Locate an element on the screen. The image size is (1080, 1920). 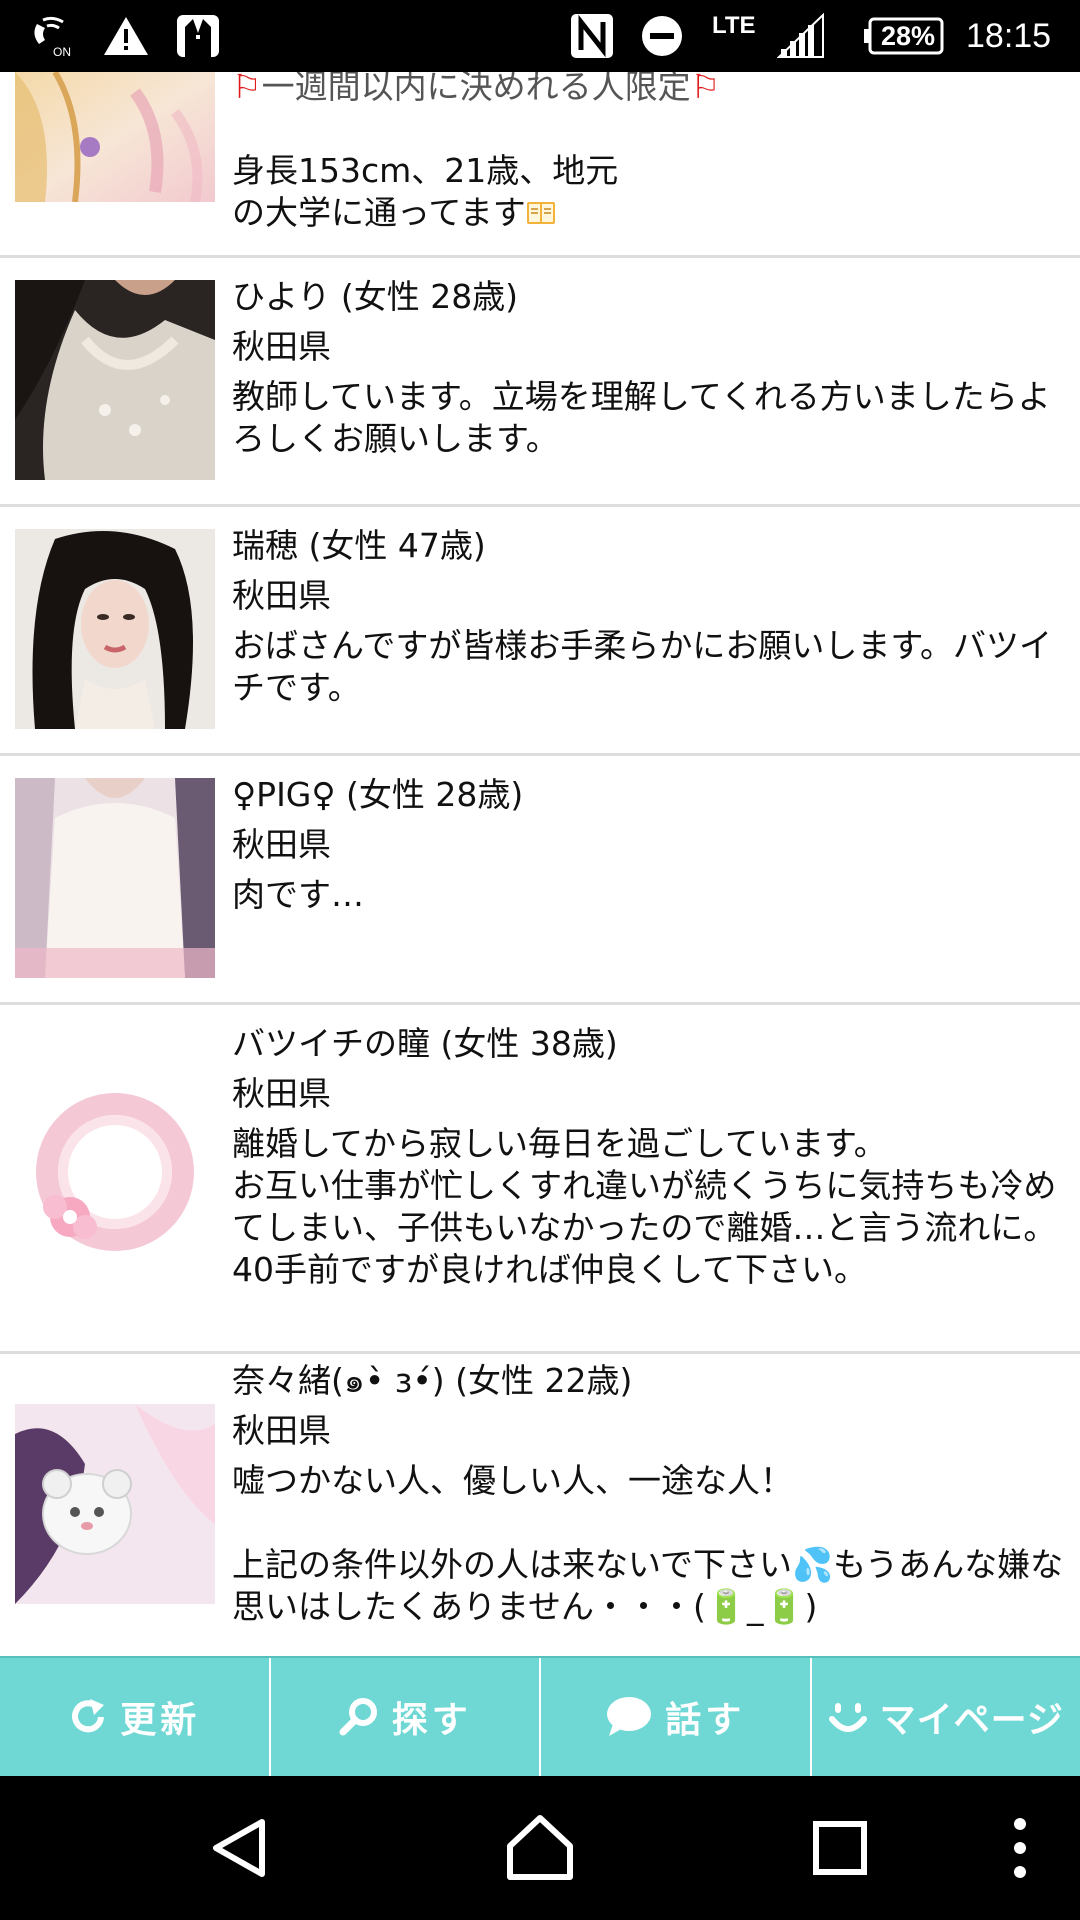
mypage-button: マイページ is located at coordinates (946, 1717).